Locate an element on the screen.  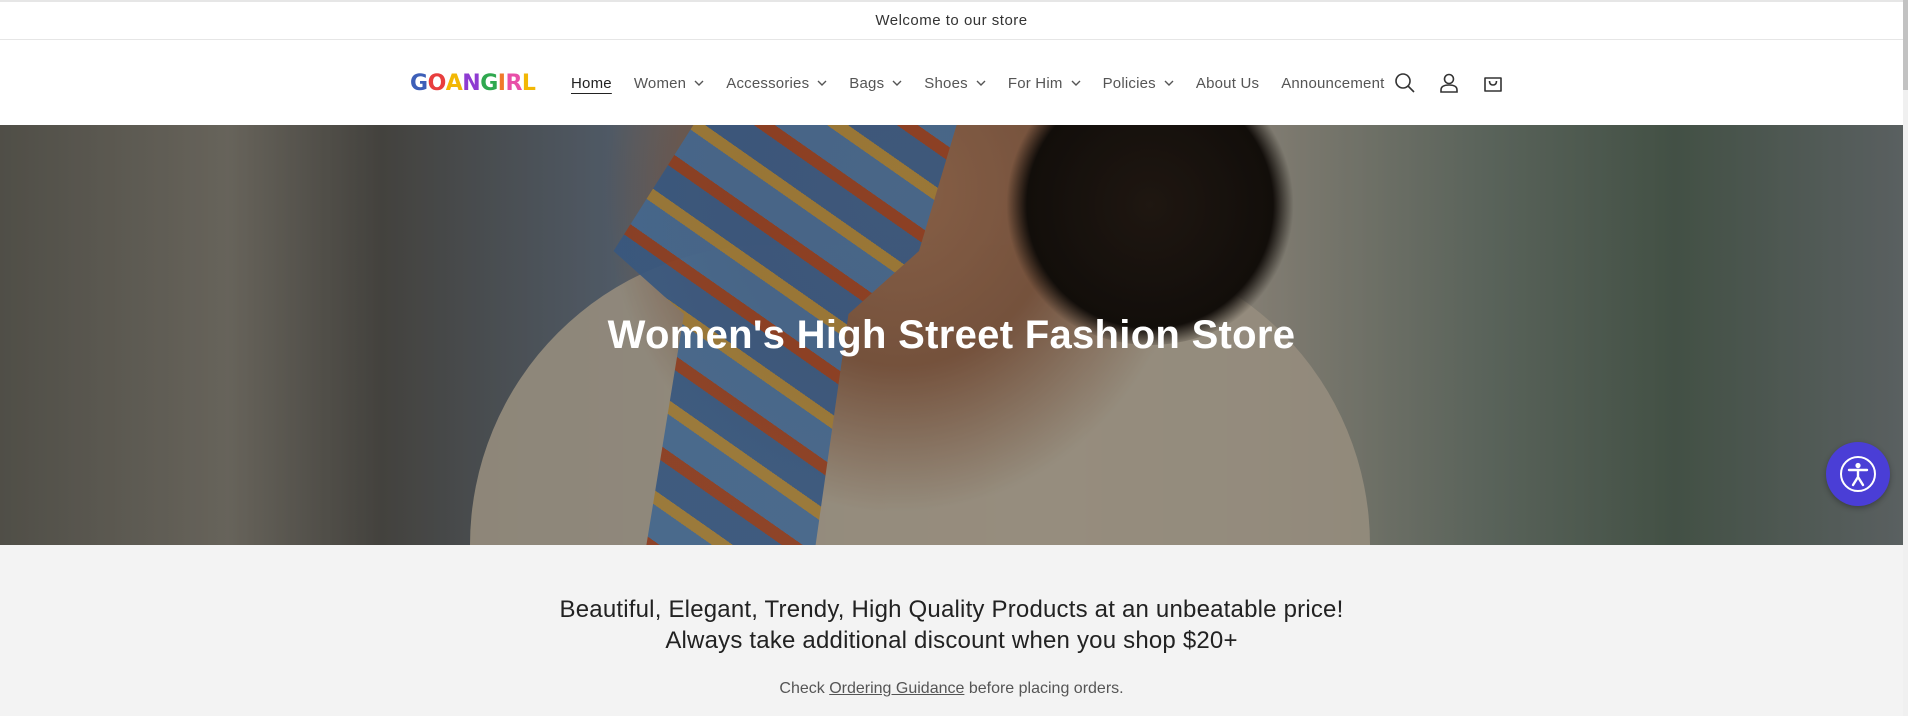
nav-item-about-us: About Us is located at coordinates (1227, 83).